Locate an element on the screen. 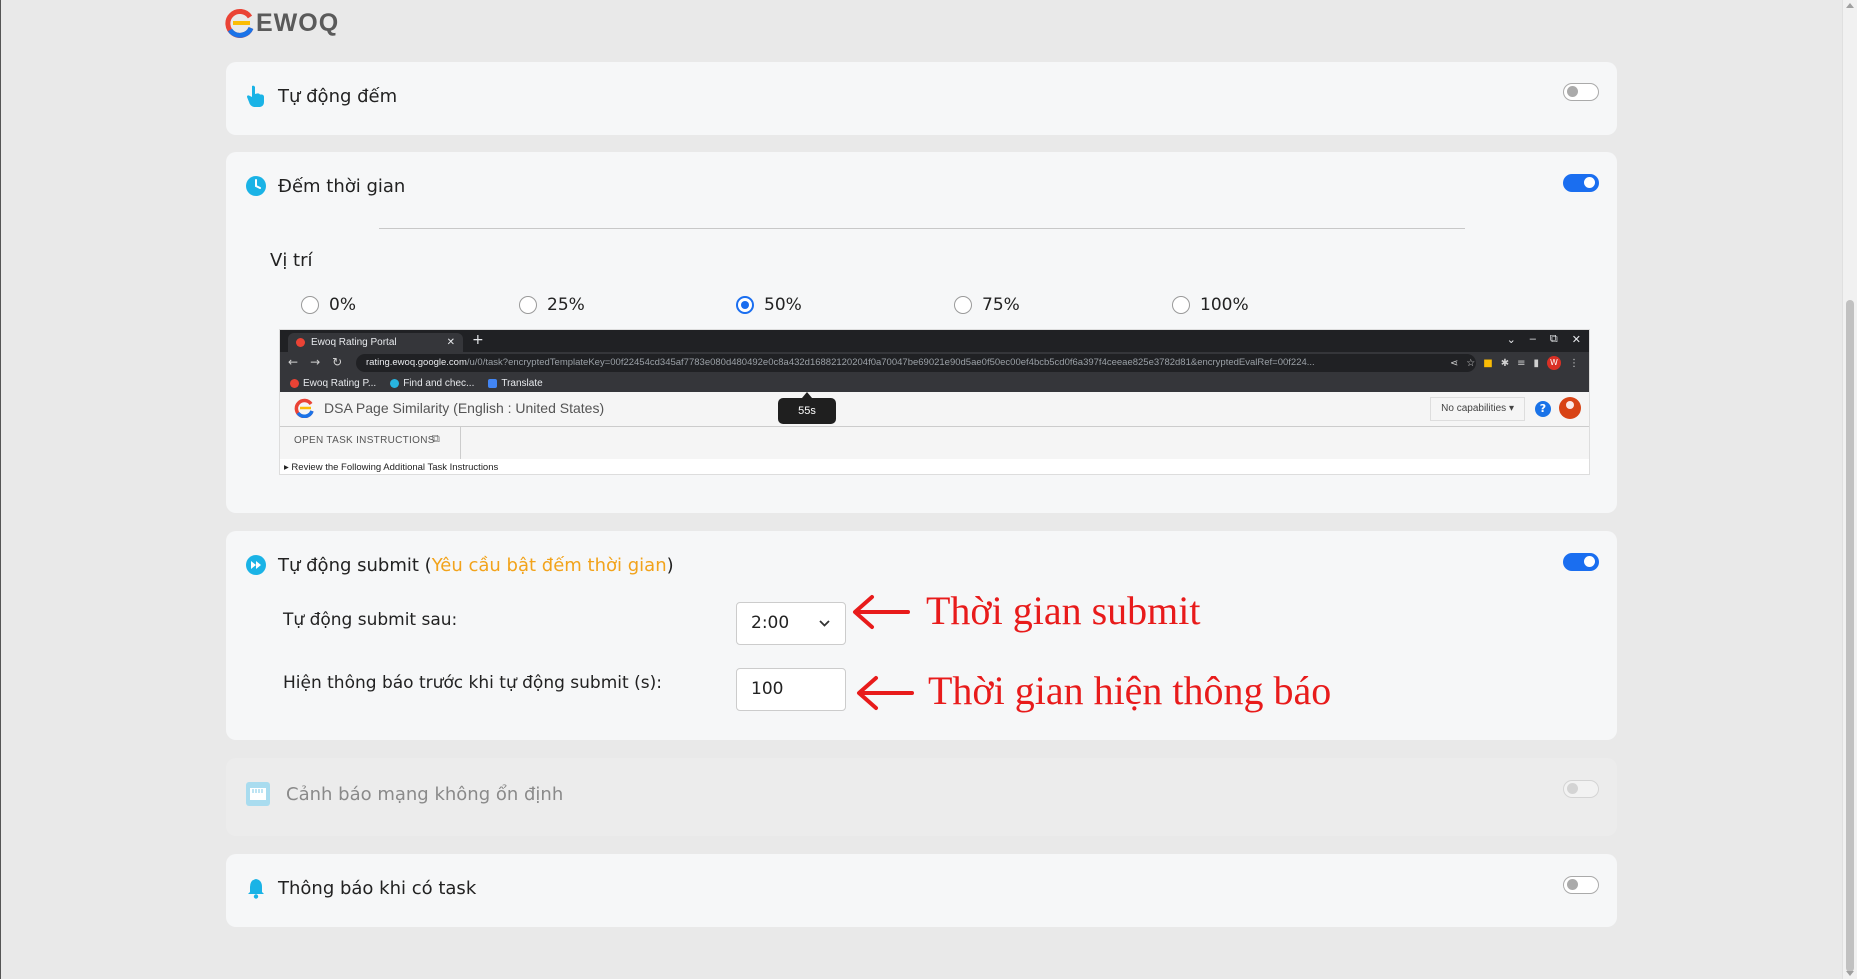 This screenshot has width=1857, height=979. close-icon: ✕ is located at coordinates (450, 342).